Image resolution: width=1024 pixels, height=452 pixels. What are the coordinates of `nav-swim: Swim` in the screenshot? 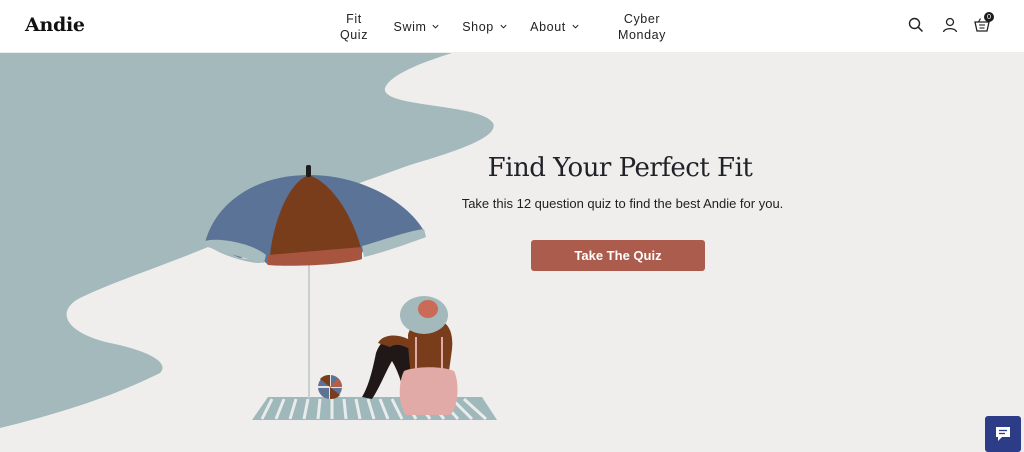 It's located at (417, 26).